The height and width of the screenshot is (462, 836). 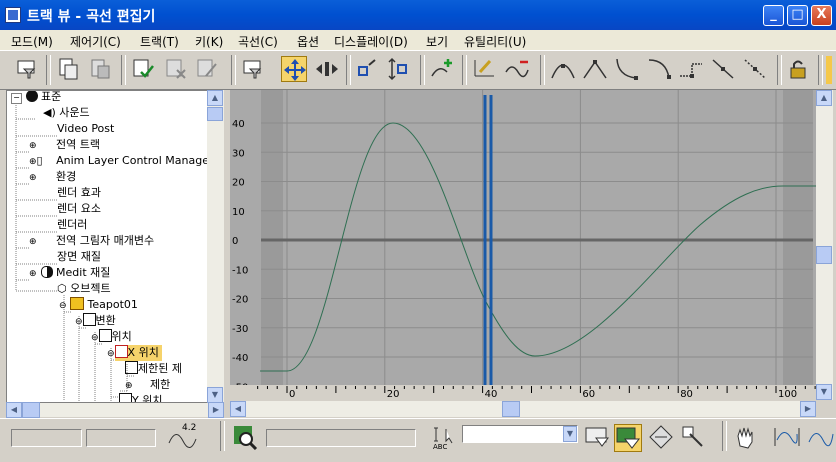 What do you see at coordinates (209, 41) in the screenshot?
I see `menu-keys: 키(K)` at bounding box center [209, 41].